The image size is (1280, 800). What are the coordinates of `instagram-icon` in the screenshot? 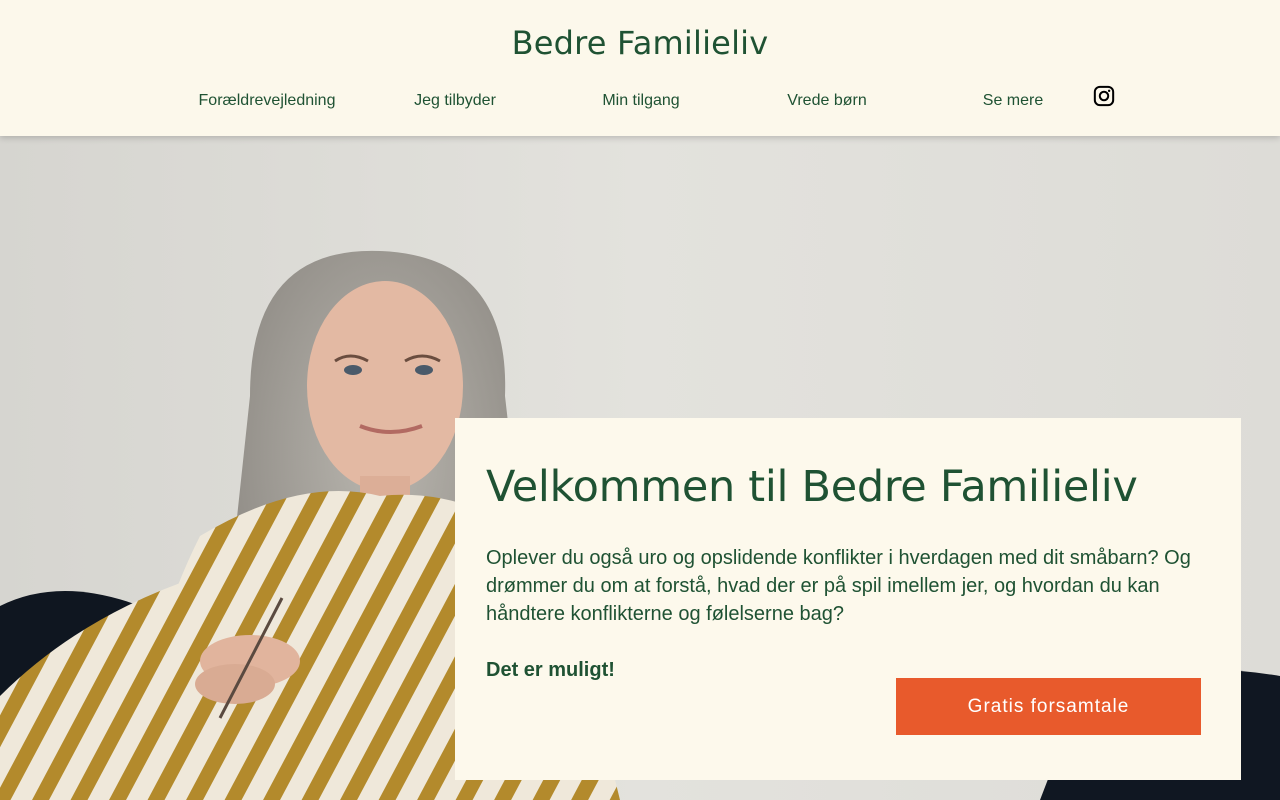 It's located at (1104, 96).